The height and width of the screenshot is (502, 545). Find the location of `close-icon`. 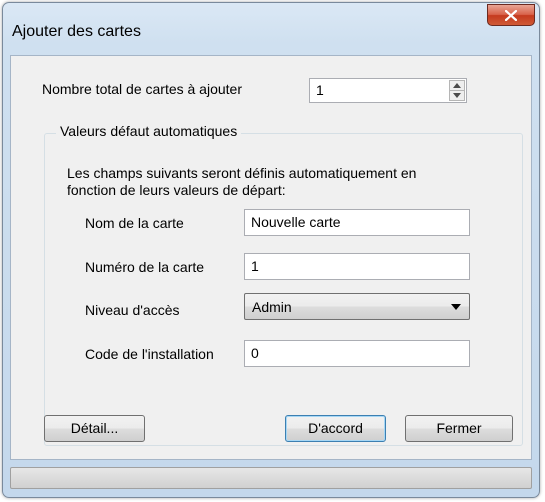

close-icon is located at coordinates (511, 15).